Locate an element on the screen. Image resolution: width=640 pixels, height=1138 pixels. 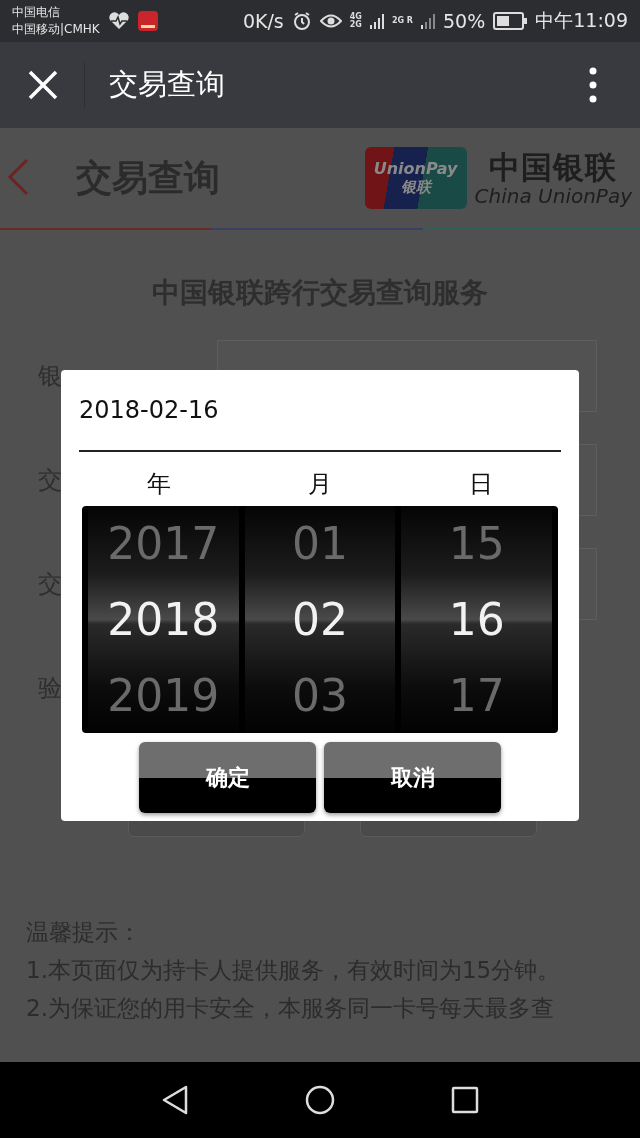
network-type: 2G is located at coordinates (355, 25).